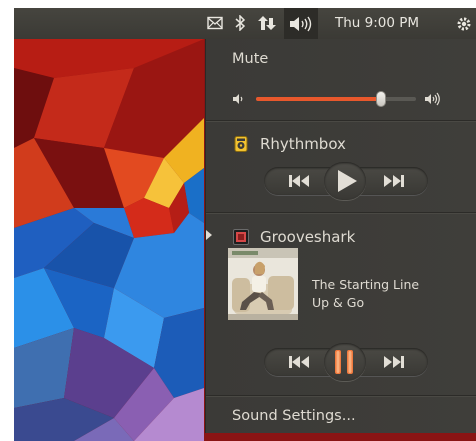 Image resolution: width=476 pixels, height=441 pixels. Describe the element at coordinates (303, 144) in the screenshot. I see `rhythmbox-label: Rhythmbox` at that location.